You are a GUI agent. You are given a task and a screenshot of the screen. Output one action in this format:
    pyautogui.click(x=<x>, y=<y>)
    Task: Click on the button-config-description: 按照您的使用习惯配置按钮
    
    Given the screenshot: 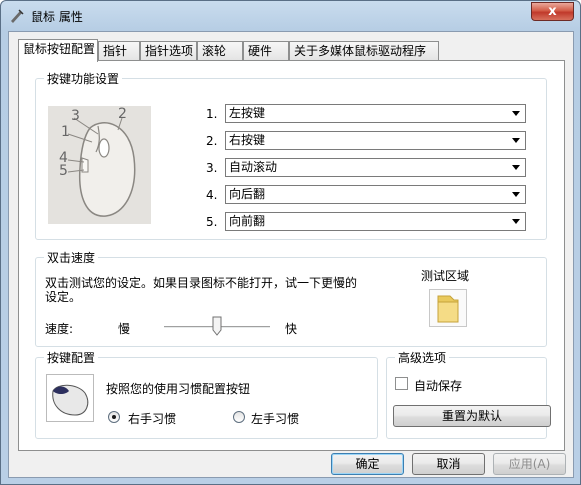 What is the action you would take?
    pyautogui.click(x=178, y=389)
    